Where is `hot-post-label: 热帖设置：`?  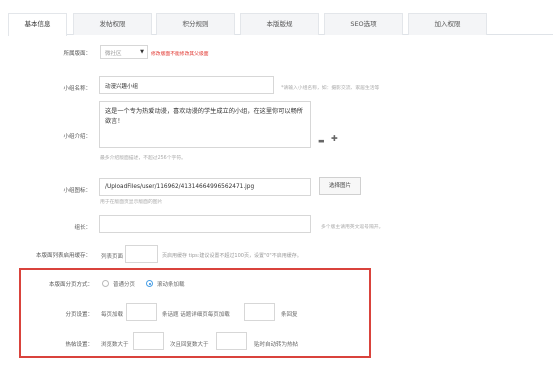
hot-post-label: 热帖设置： is located at coordinates (79, 345).